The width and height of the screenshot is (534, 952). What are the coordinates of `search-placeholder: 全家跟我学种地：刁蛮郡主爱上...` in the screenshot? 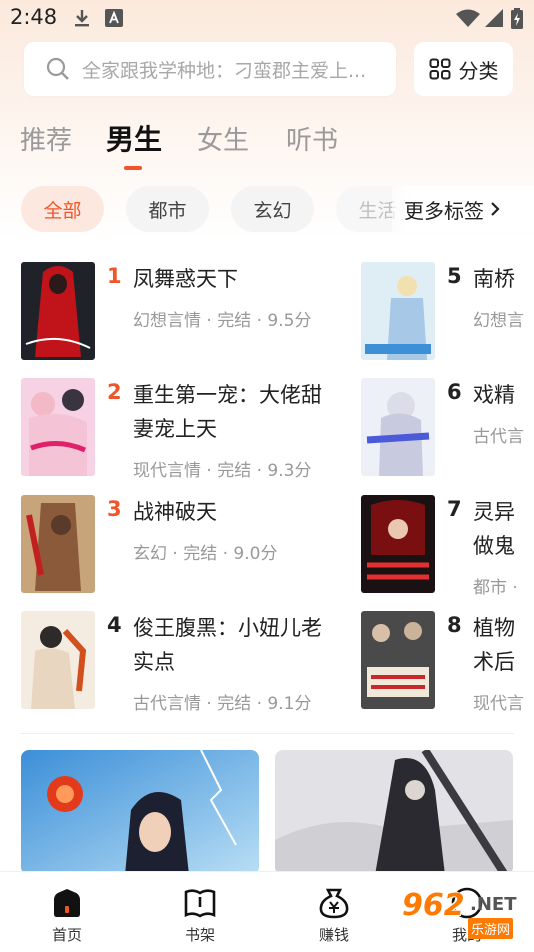 It's located at (224, 70).